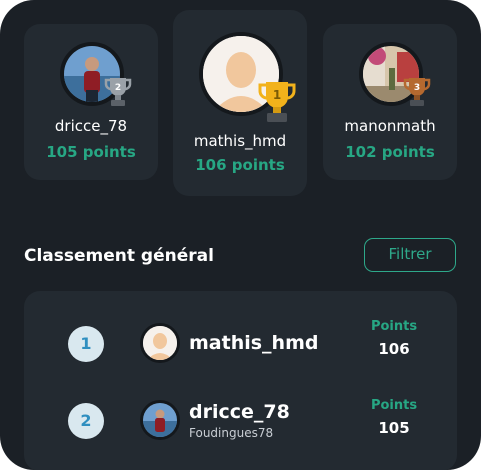 The height and width of the screenshot is (470, 481). What do you see at coordinates (394, 428) in the screenshot?
I see `points-value: 105` at bounding box center [394, 428].